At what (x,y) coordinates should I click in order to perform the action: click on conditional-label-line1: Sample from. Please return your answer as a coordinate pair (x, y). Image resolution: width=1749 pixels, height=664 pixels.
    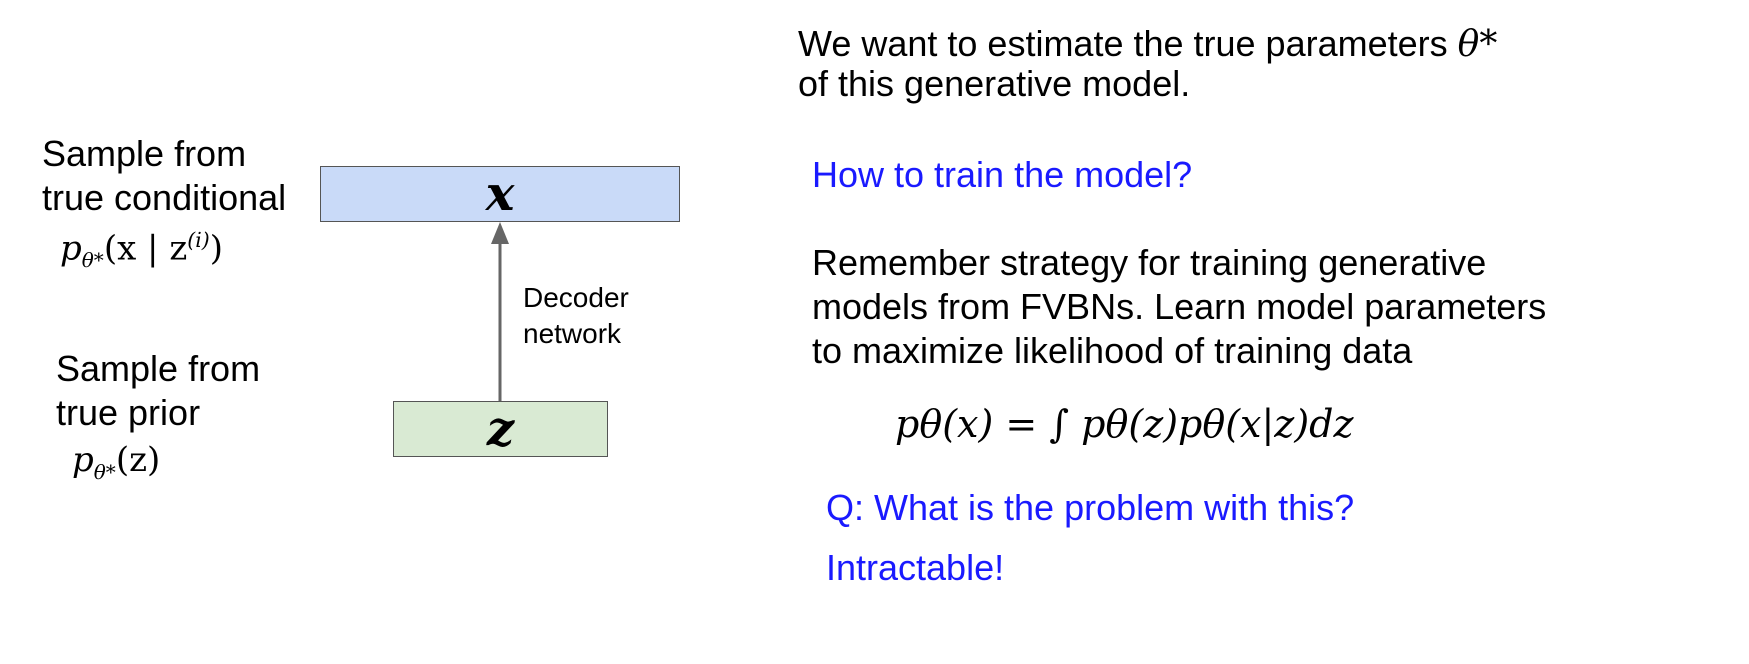
    Looking at the image, I should click on (144, 153).